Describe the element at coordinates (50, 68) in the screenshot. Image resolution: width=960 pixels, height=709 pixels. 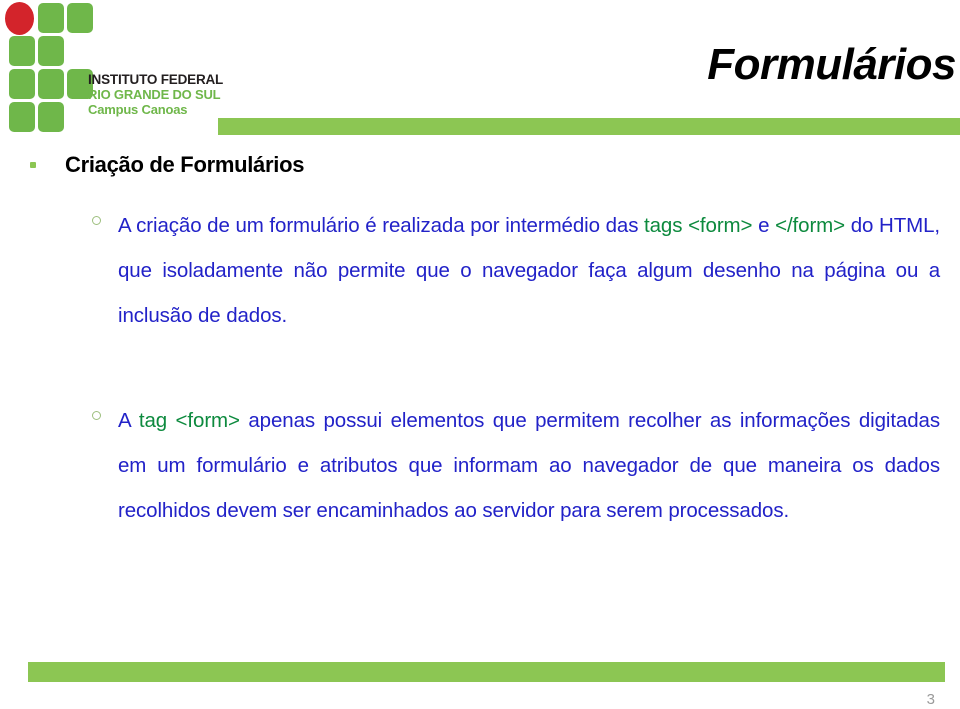
I see `ifrs-logo-icon` at that location.